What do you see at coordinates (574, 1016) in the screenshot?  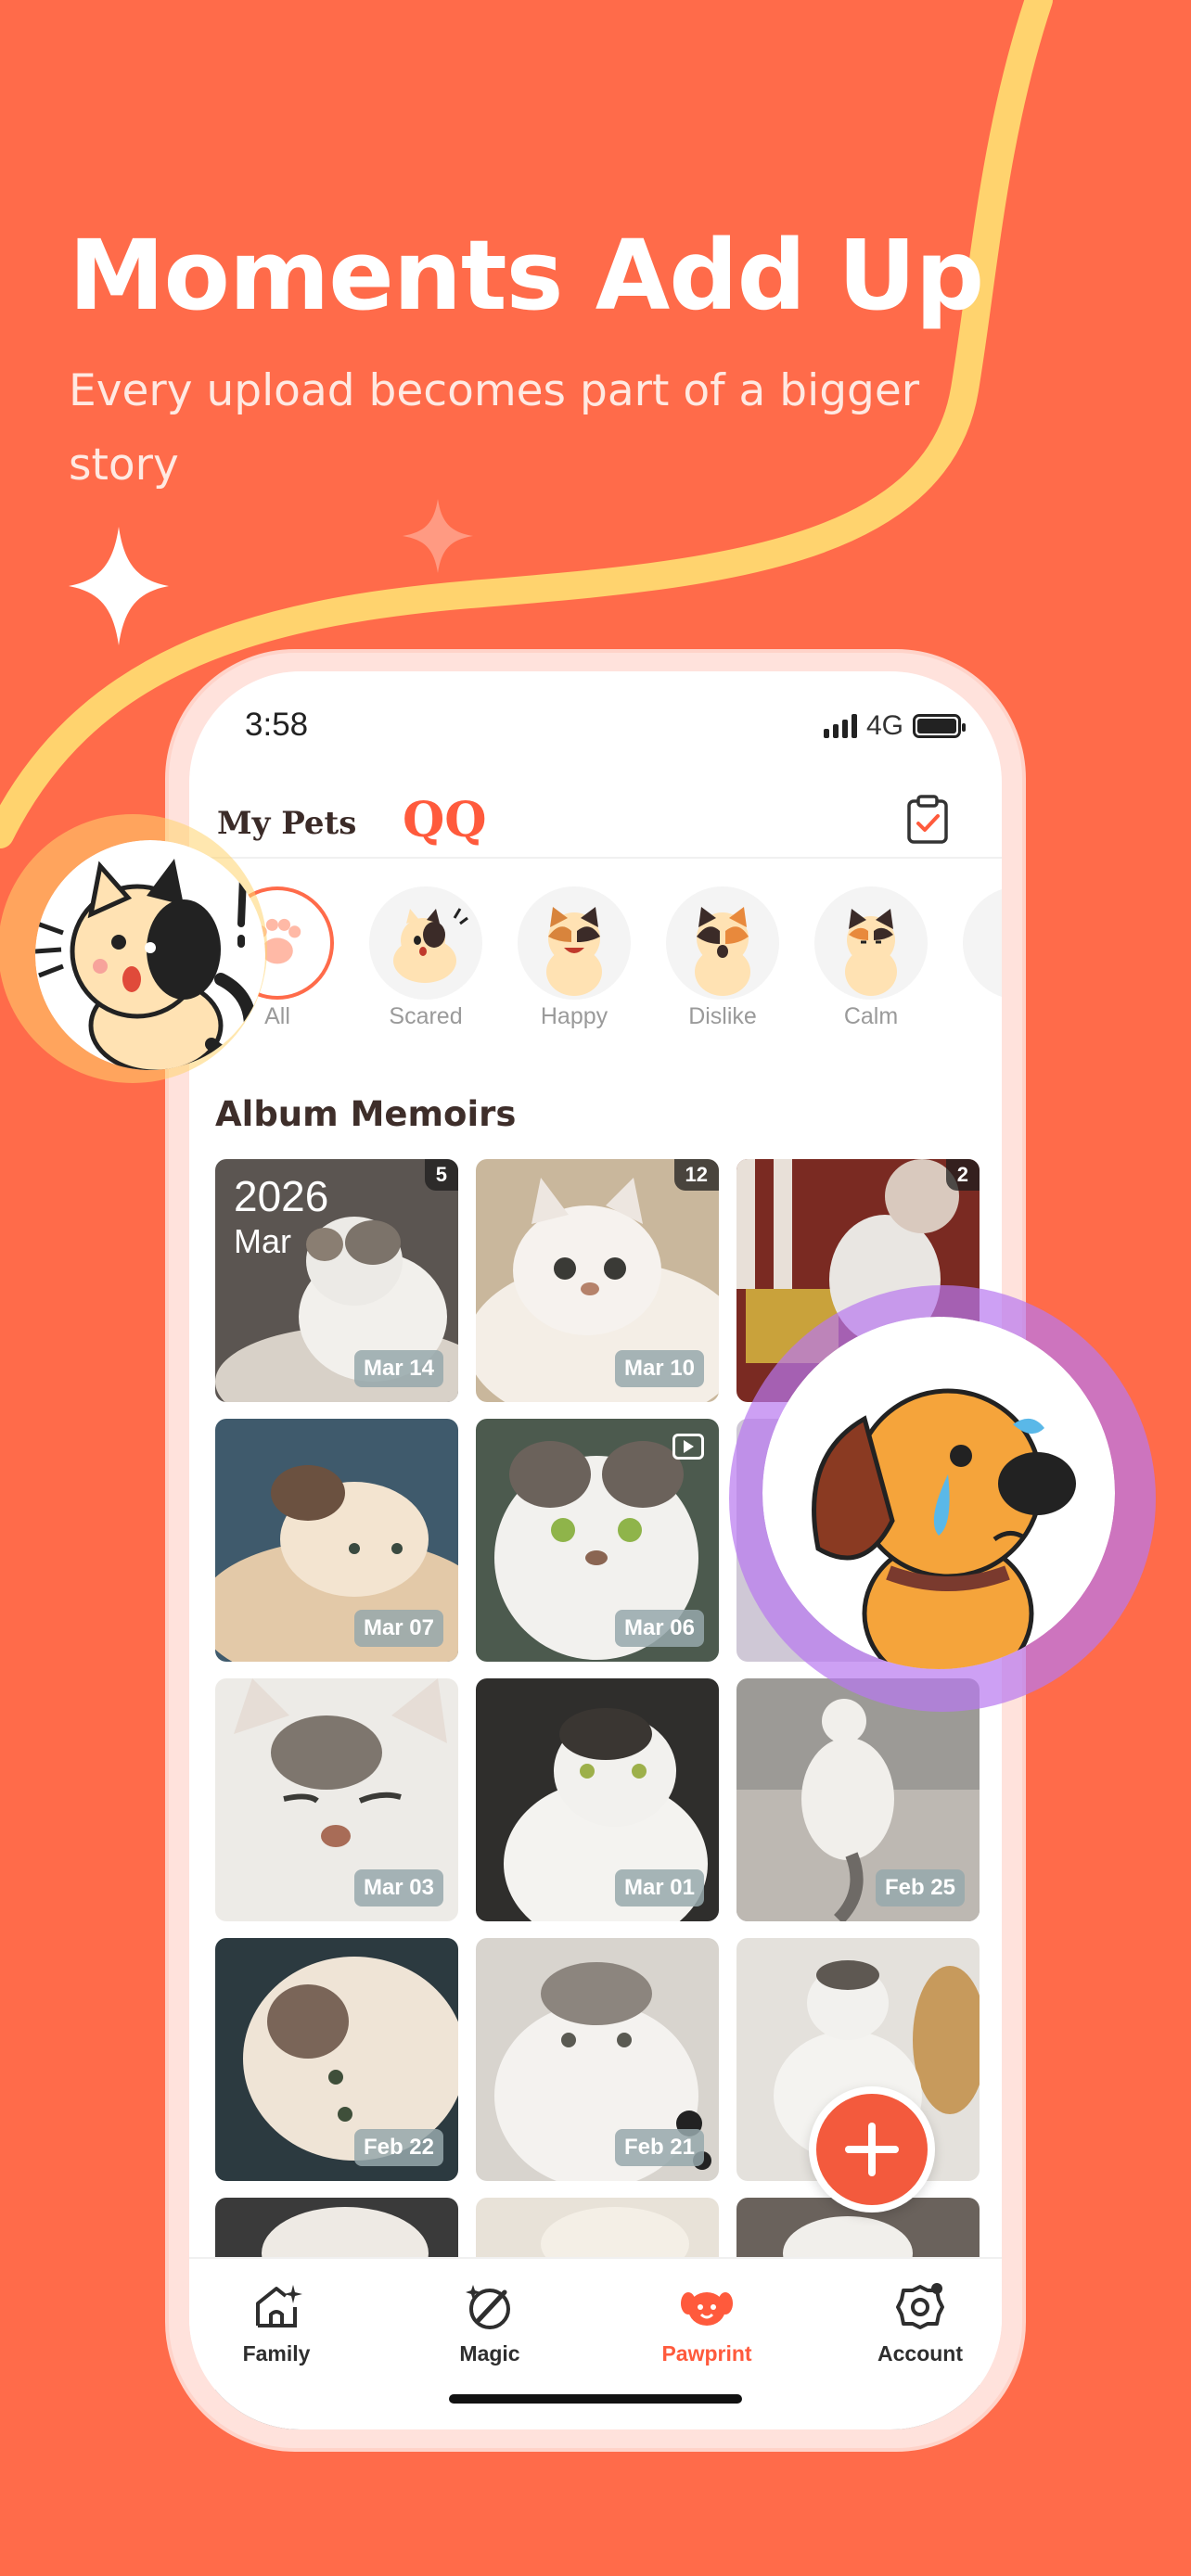 I see `mood-label: Happy` at bounding box center [574, 1016].